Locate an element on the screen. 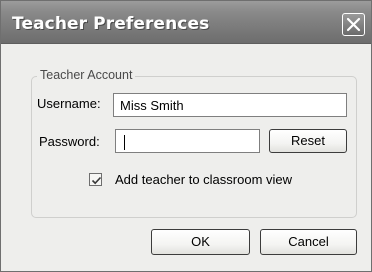 The width and height of the screenshot is (372, 272). group-legend: Teacher Account is located at coordinates (86, 75).